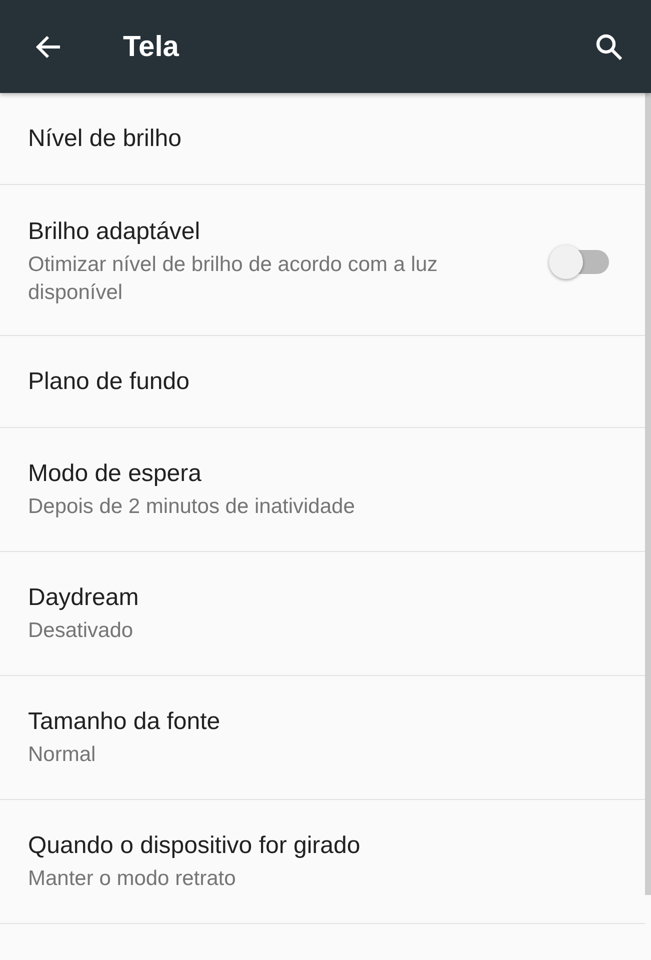 This screenshot has width=651, height=960. Describe the element at coordinates (115, 474) in the screenshot. I see `setting-title: Modo de espera` at that location.